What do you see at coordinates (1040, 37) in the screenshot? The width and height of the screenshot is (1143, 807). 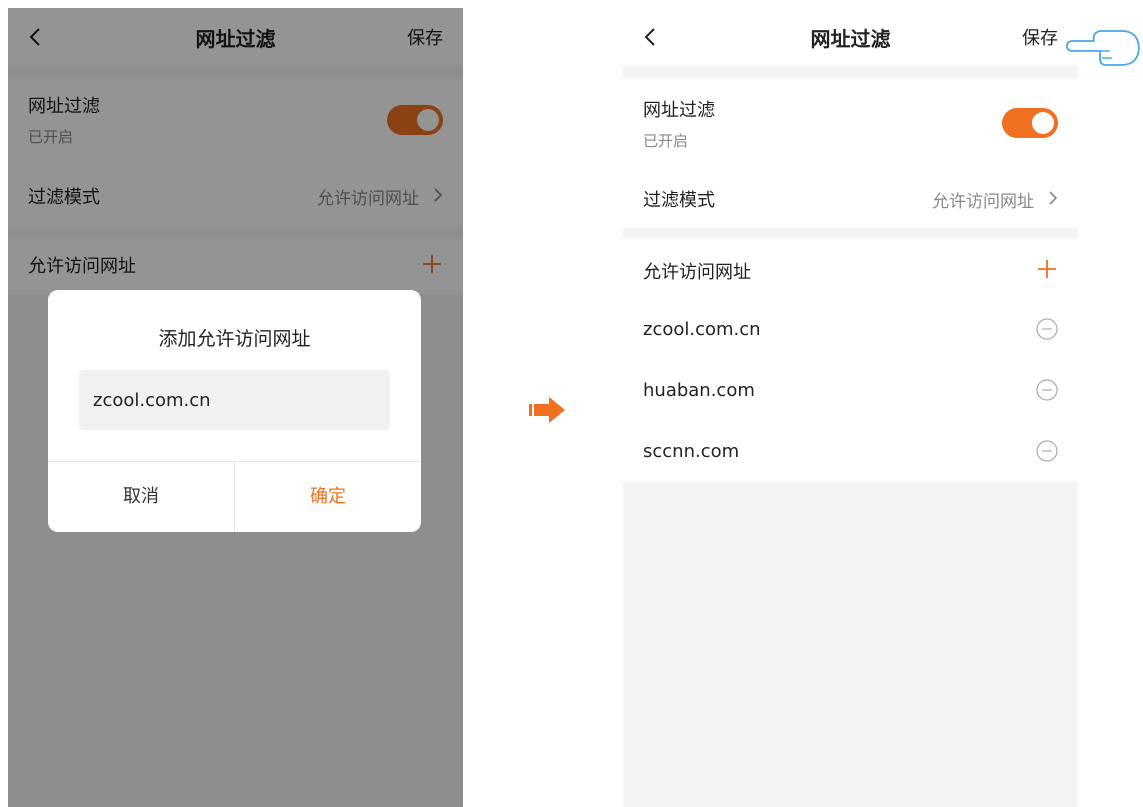 I see `save-button: 保存` at bounding box center [1040, 37].